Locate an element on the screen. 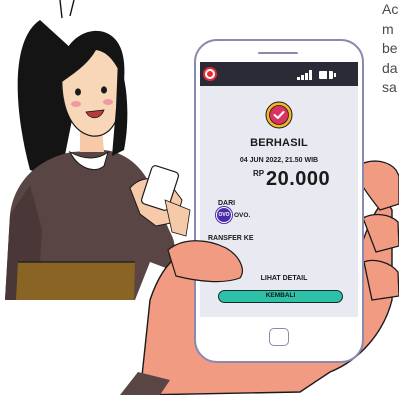 The image size is (399, 395). wallet-name: OVO. is located at coordinates (242, 215).